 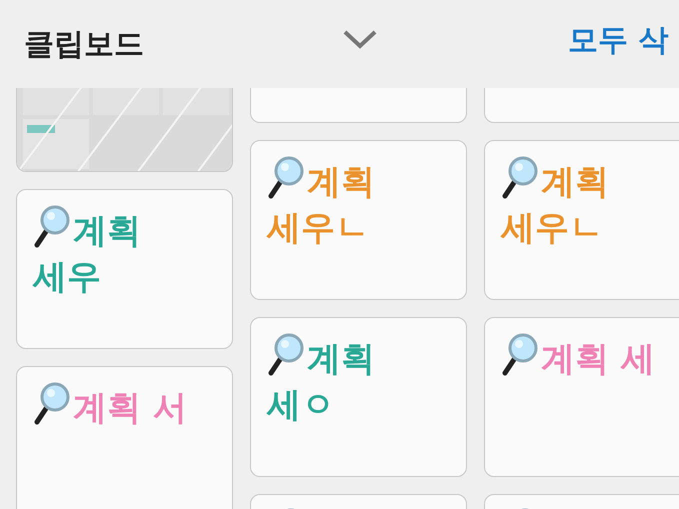 I want to click on clip-card: 계획 세ㅇ, so click(x=358, y=397).